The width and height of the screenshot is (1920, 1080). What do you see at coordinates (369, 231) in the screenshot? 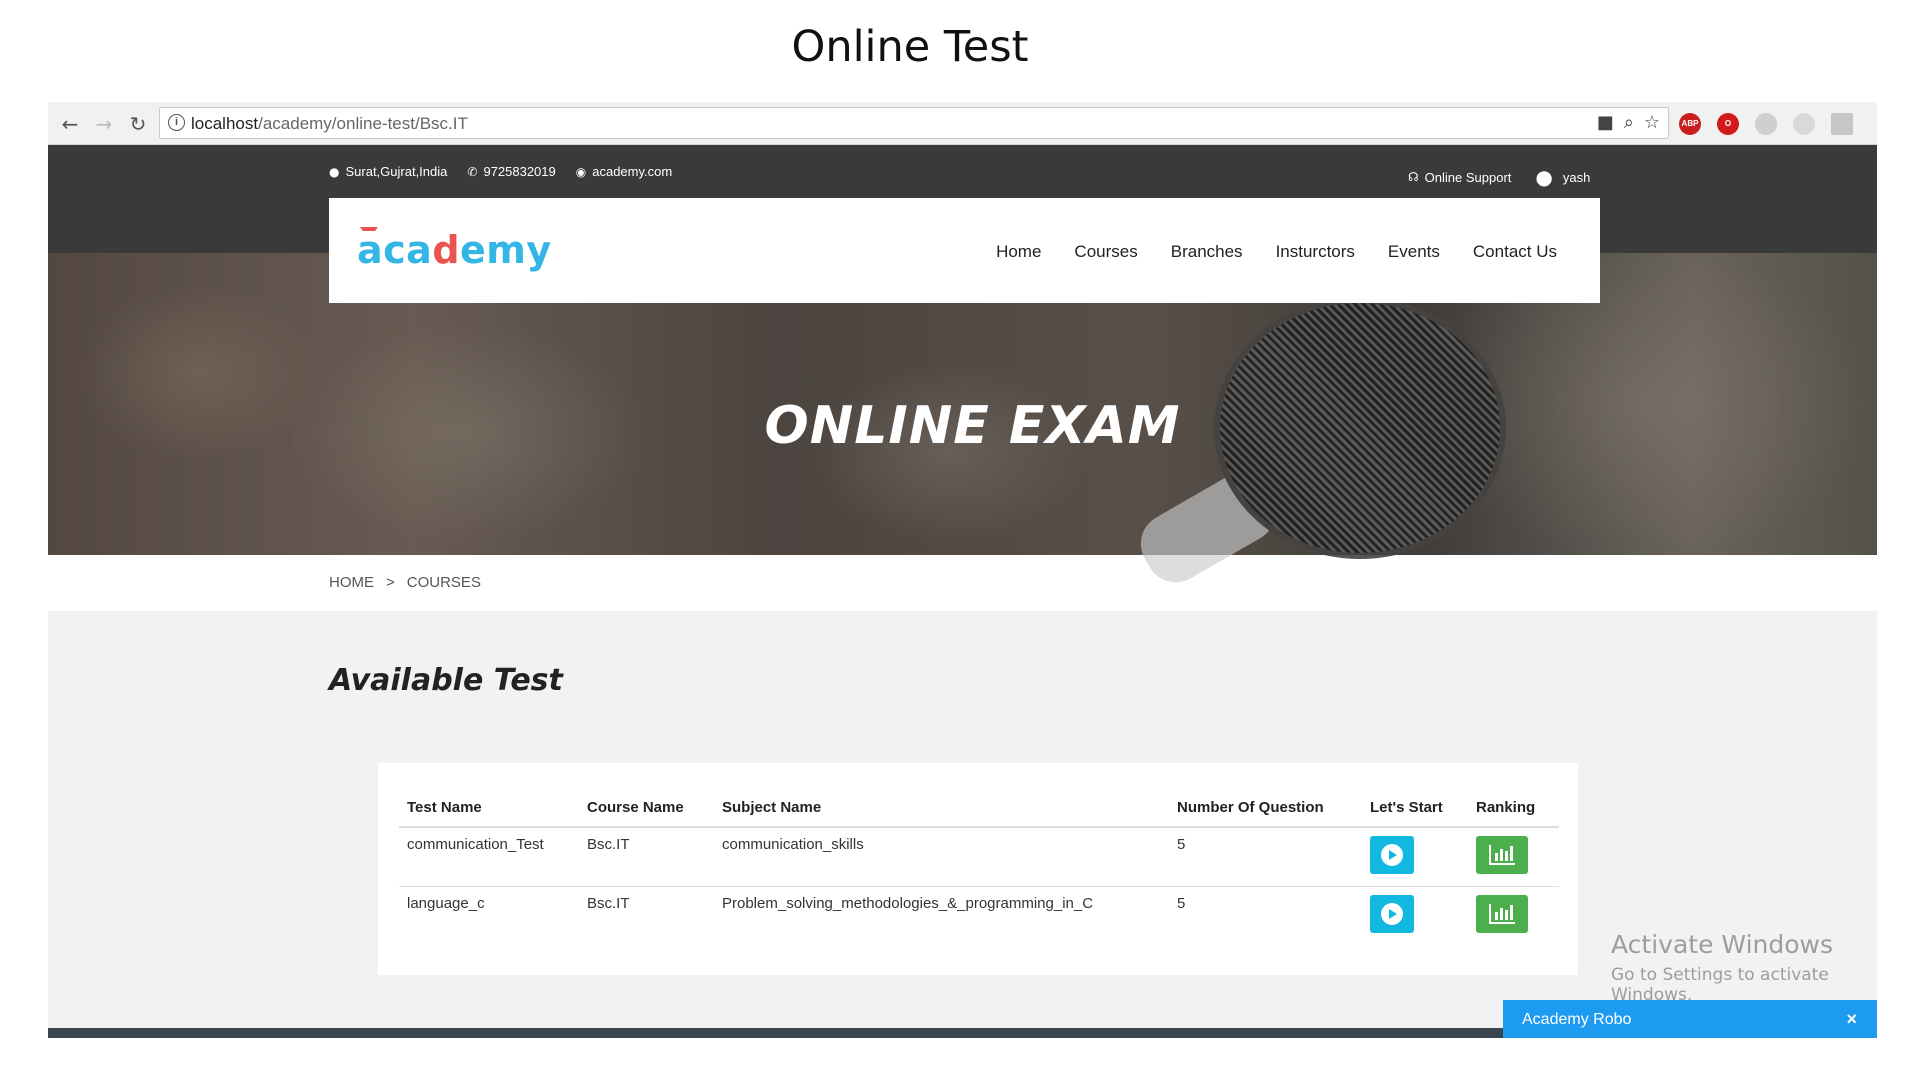
I see `logo-roof-icon` at bounding box center [369, 231].